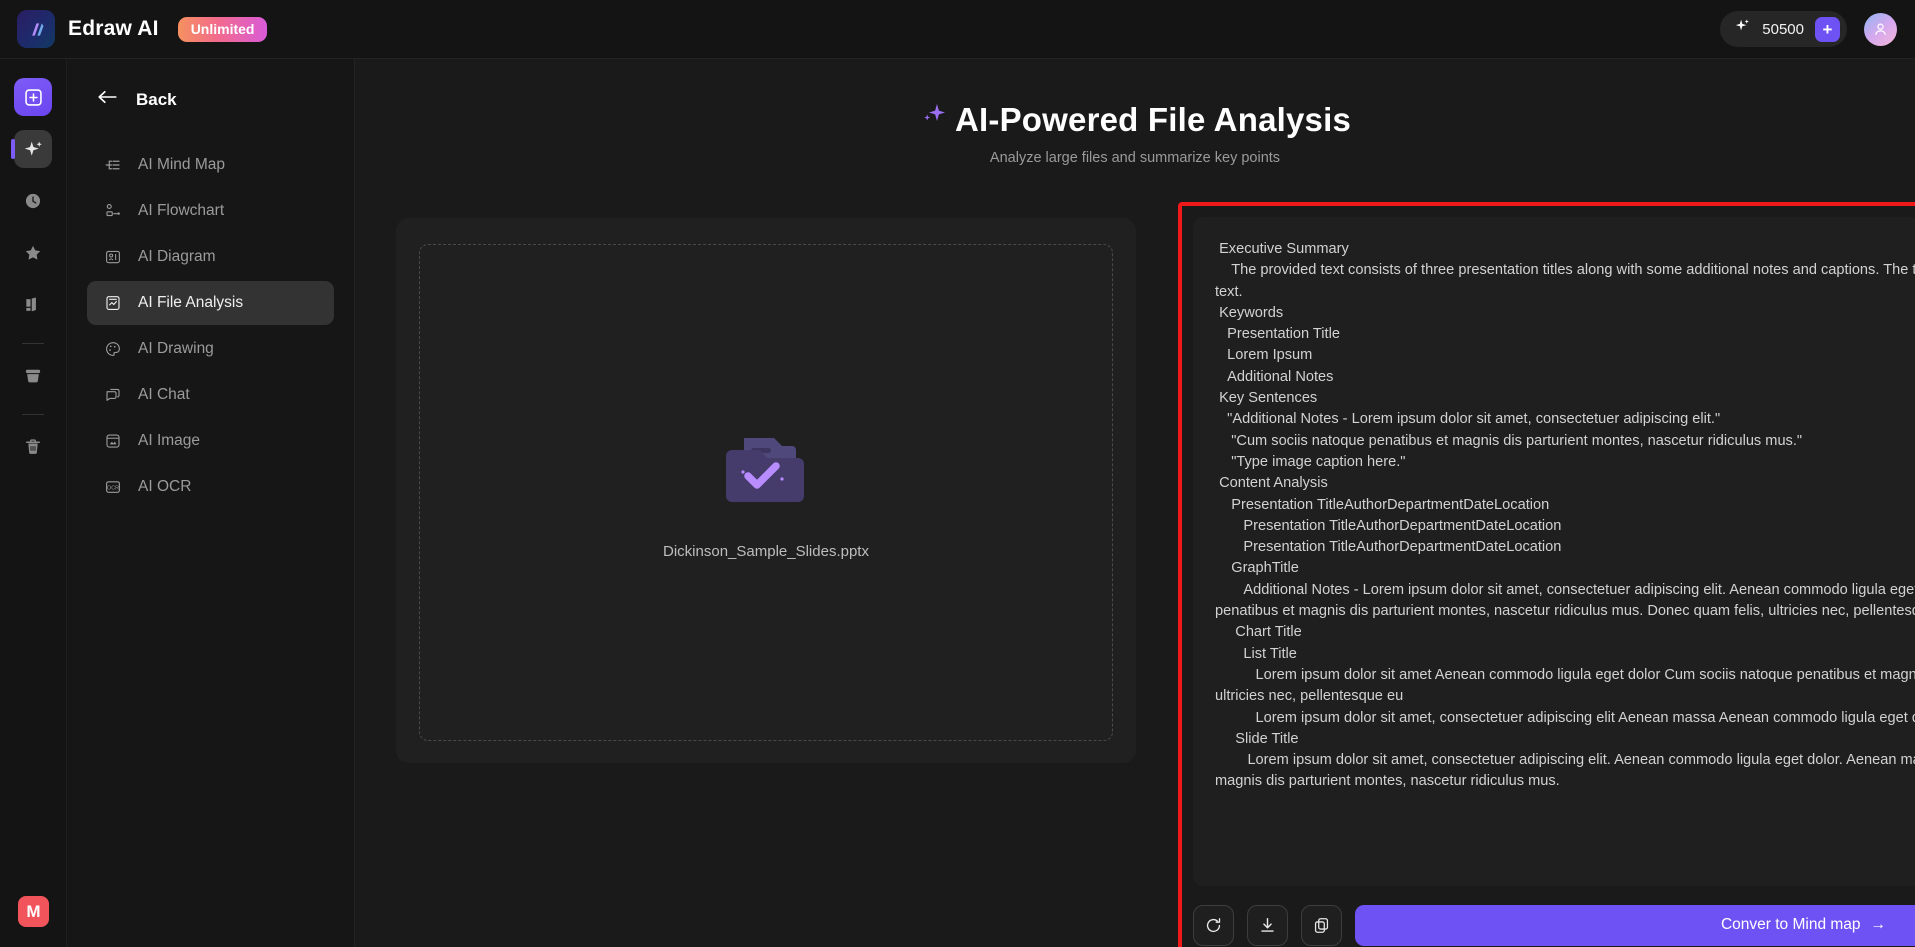 This screenshot has width=1915, height=947. I want to click on diagram-icon, so click(113, 257).